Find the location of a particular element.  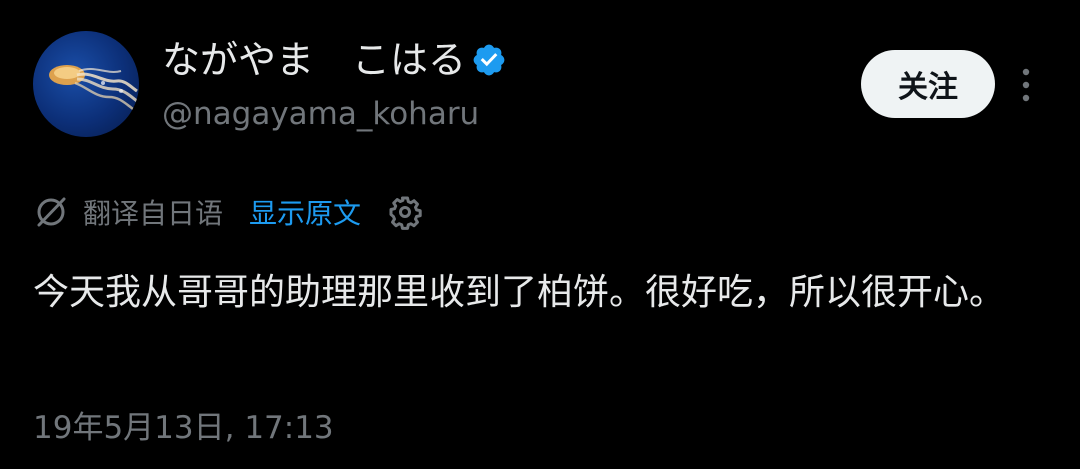

gear-icon is located at coordinates (405, 212).